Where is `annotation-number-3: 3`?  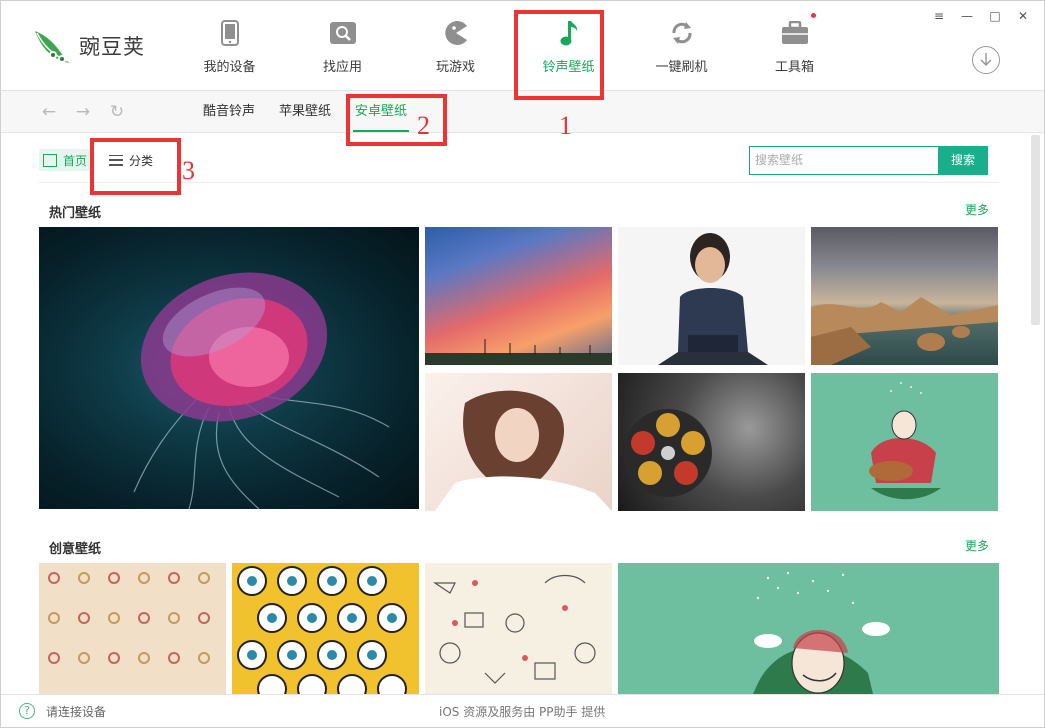 annotation-number-3: 3 is located at coordinates (188, 170).